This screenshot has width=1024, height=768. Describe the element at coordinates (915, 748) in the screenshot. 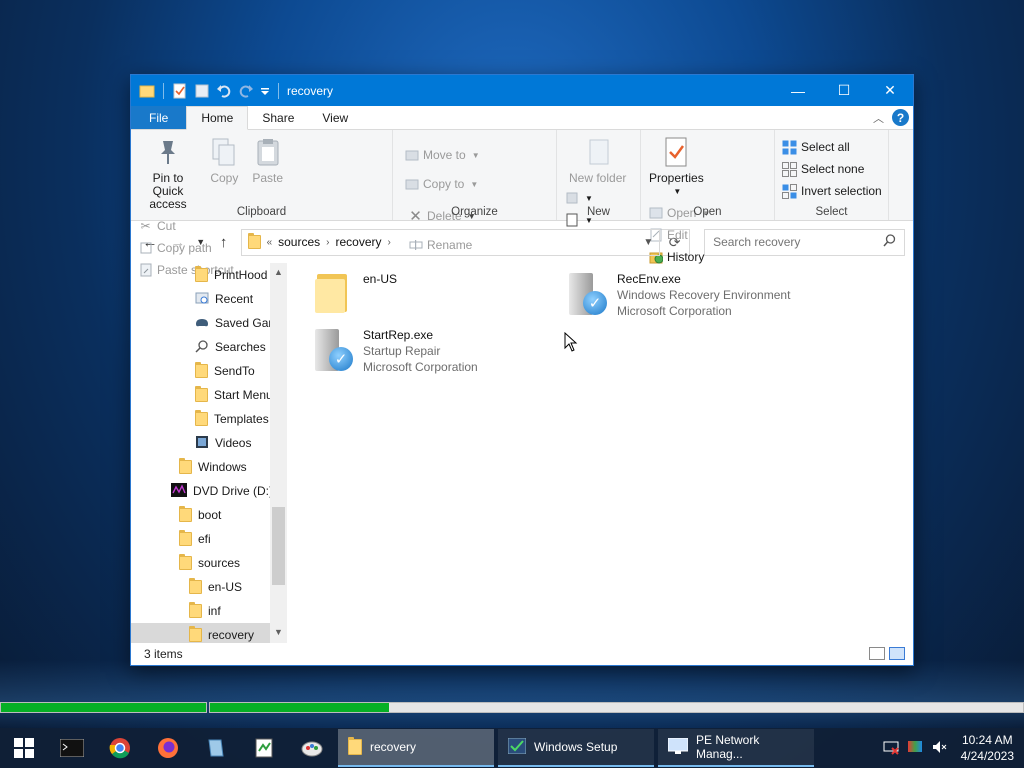

I see `display-settings-icon` at that location.